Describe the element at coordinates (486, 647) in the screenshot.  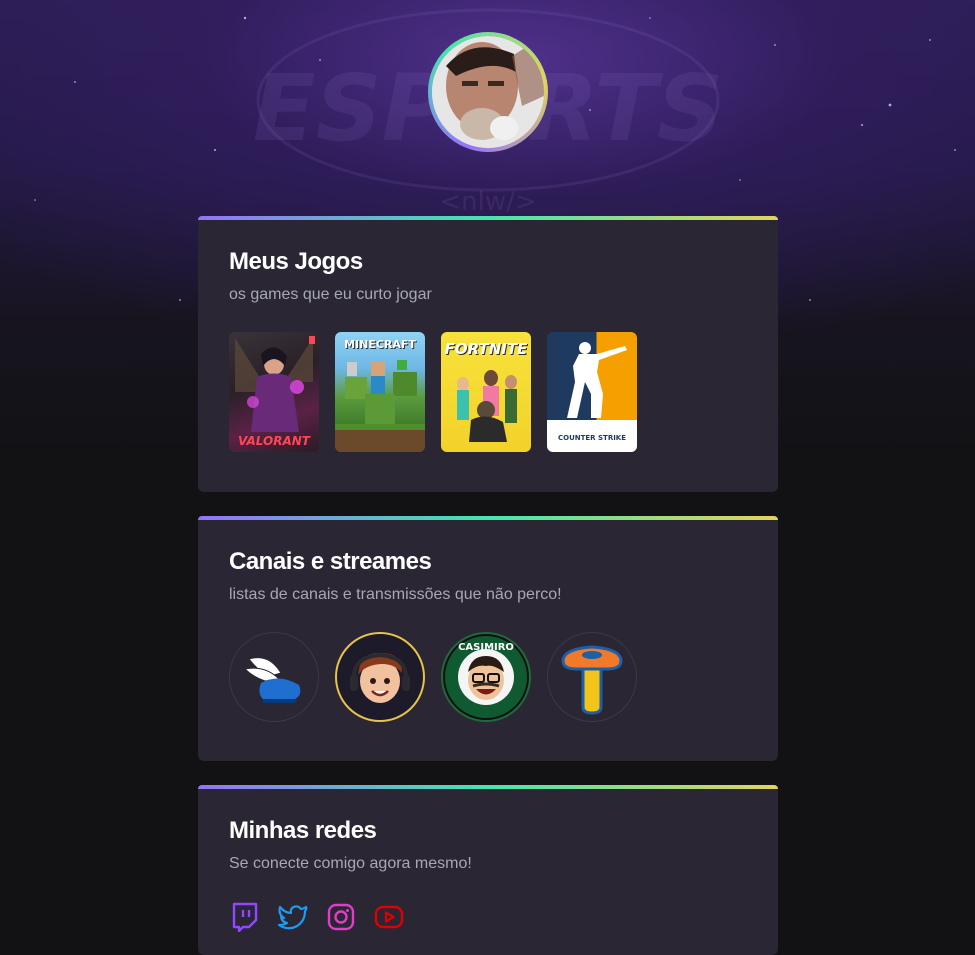
I see `casimiro-text: CASIMIRO` at that location.